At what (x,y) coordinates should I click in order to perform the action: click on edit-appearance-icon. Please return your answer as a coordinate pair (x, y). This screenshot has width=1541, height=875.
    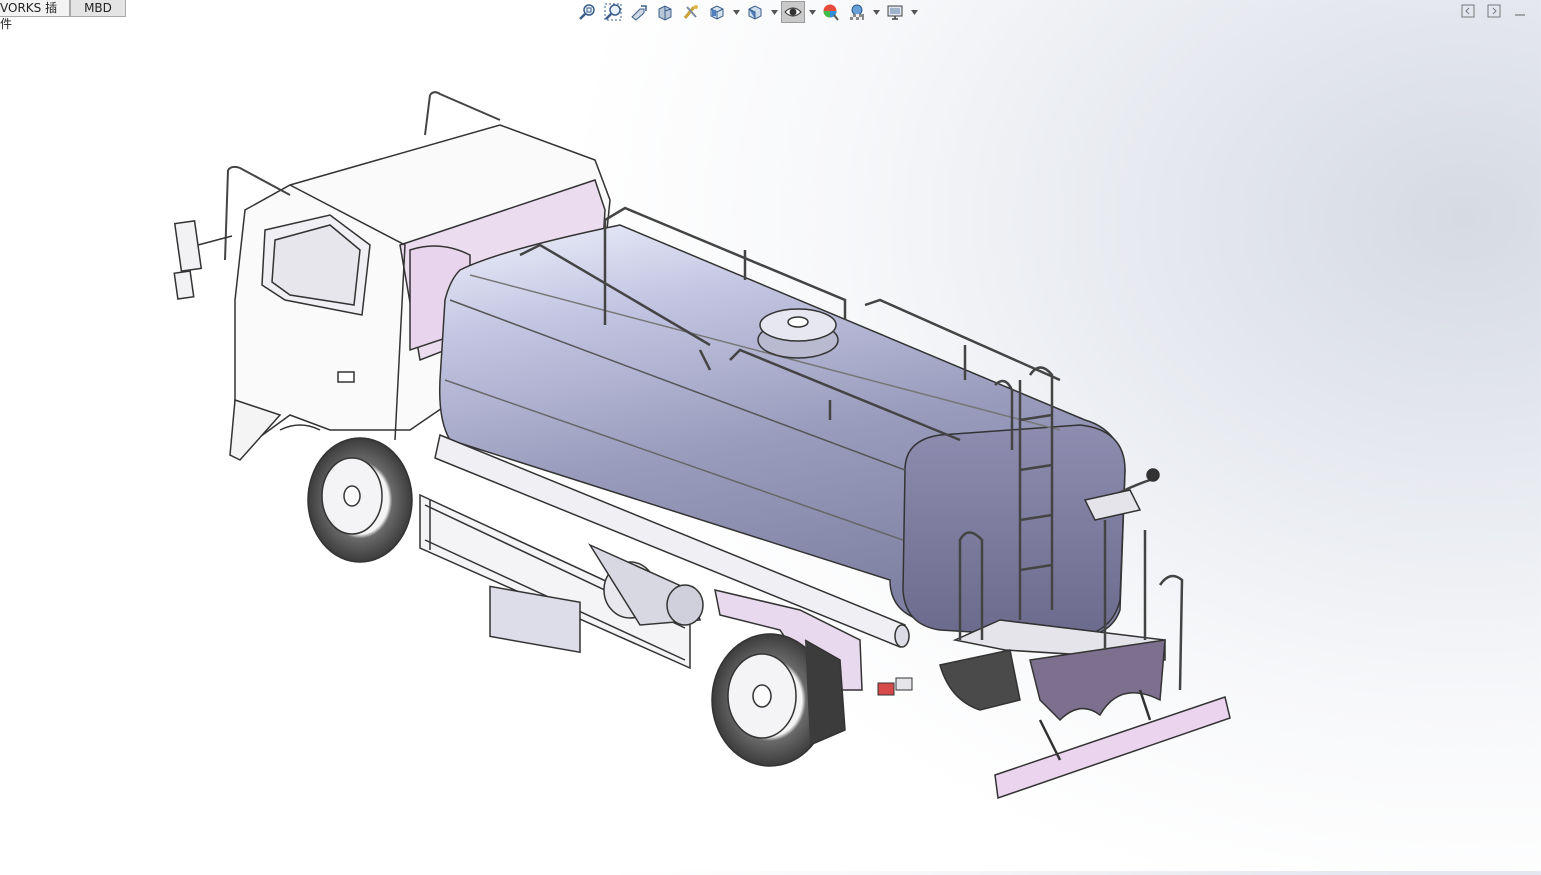
    Looking at the image, I should click on (831, 12).